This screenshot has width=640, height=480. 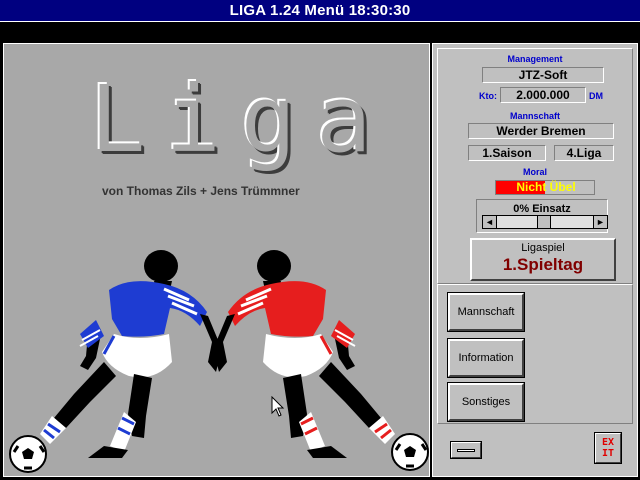 What do you see at coordinates (486, 402) in the screenshot?
I see `sonstiges-button: Sonstiges` at bounding box center [486, 402].